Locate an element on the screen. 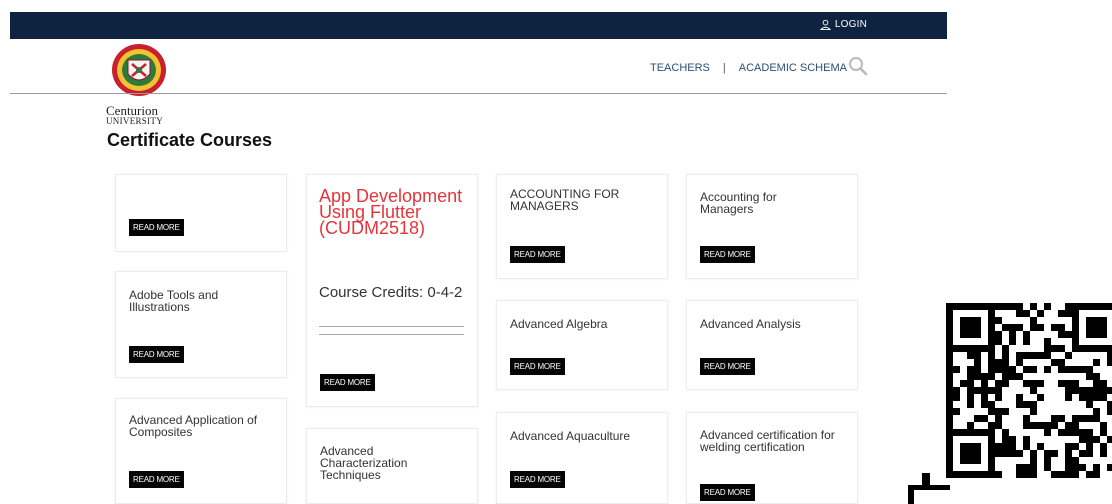 This screenshot has width=1112, height=504. course-card: Advanced Characterization Techniques is located at coordinates (392, 466).